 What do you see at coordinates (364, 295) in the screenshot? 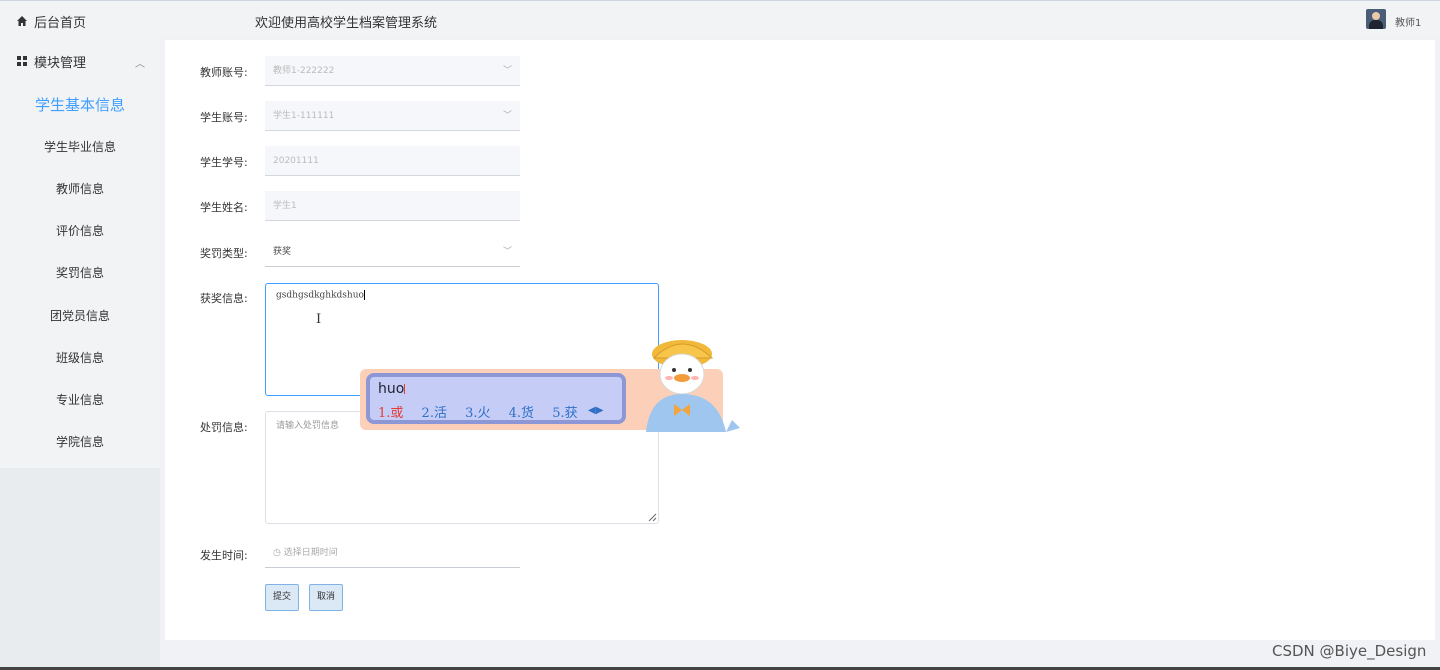
I see `text-caret` at bounding box center [364, 295].